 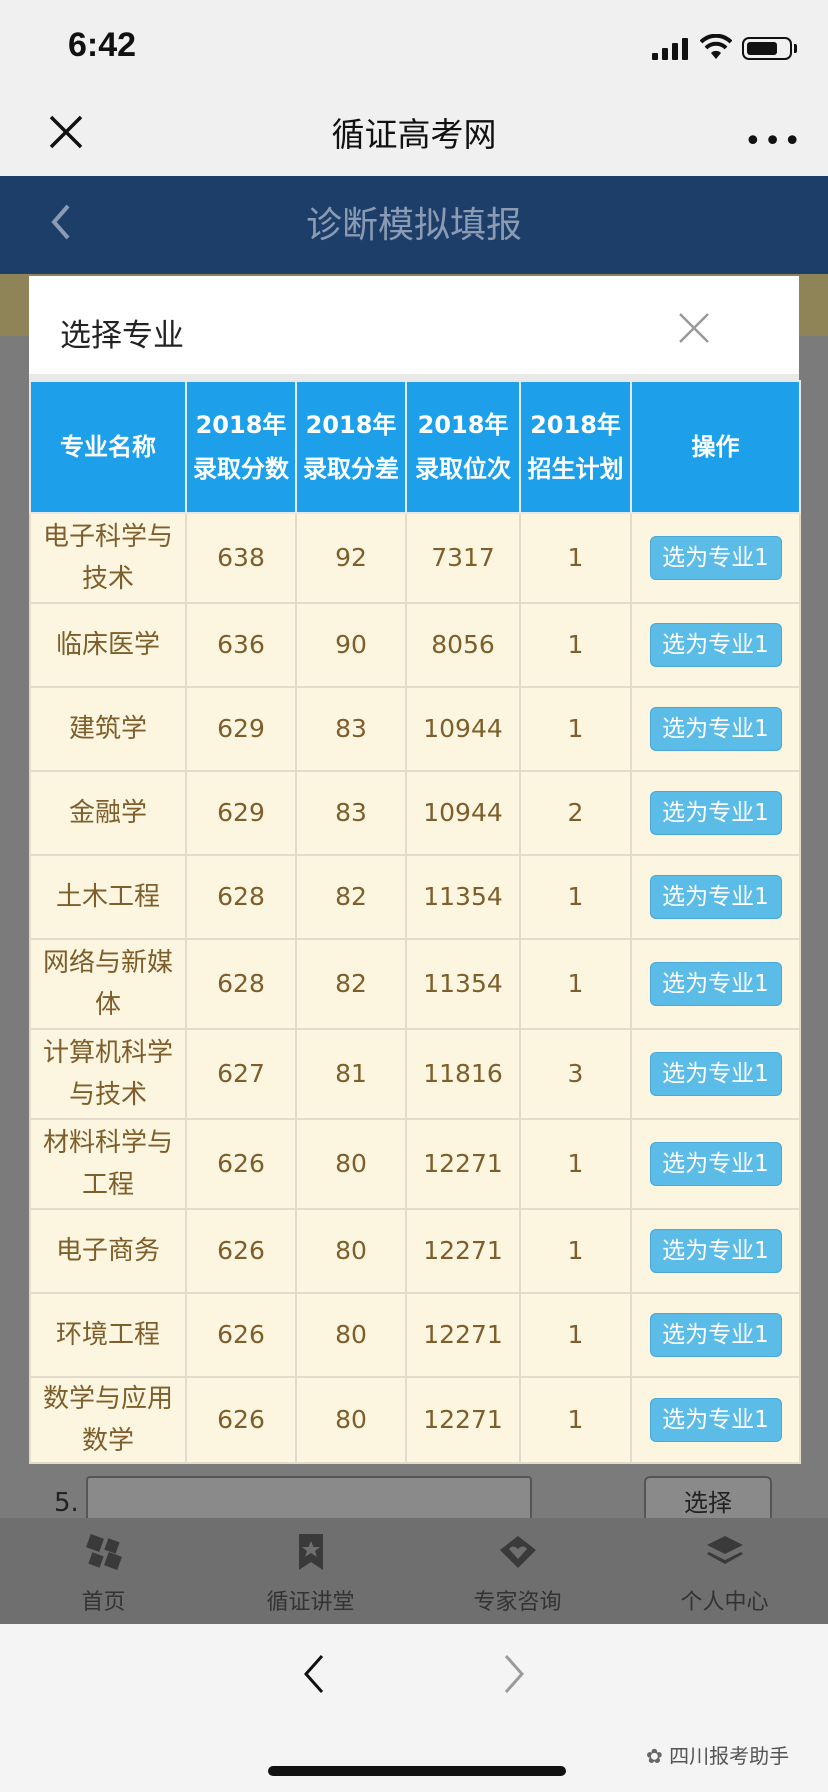 I want to click on wifi-icon, so click(x=716, y=46).